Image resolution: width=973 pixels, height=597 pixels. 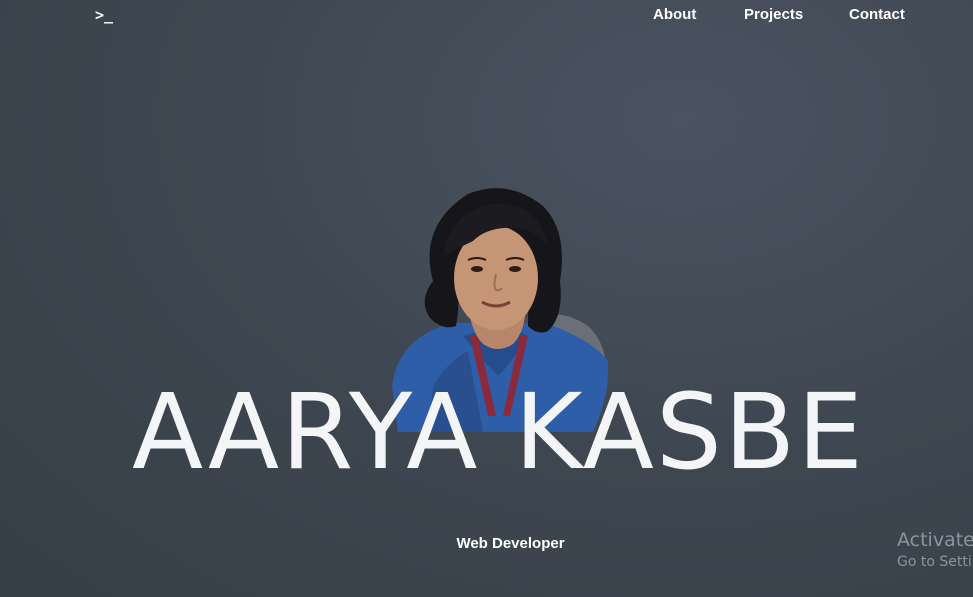 I want to click on watermark-subtitle: Go to Settir, so click(x=935, y=562).